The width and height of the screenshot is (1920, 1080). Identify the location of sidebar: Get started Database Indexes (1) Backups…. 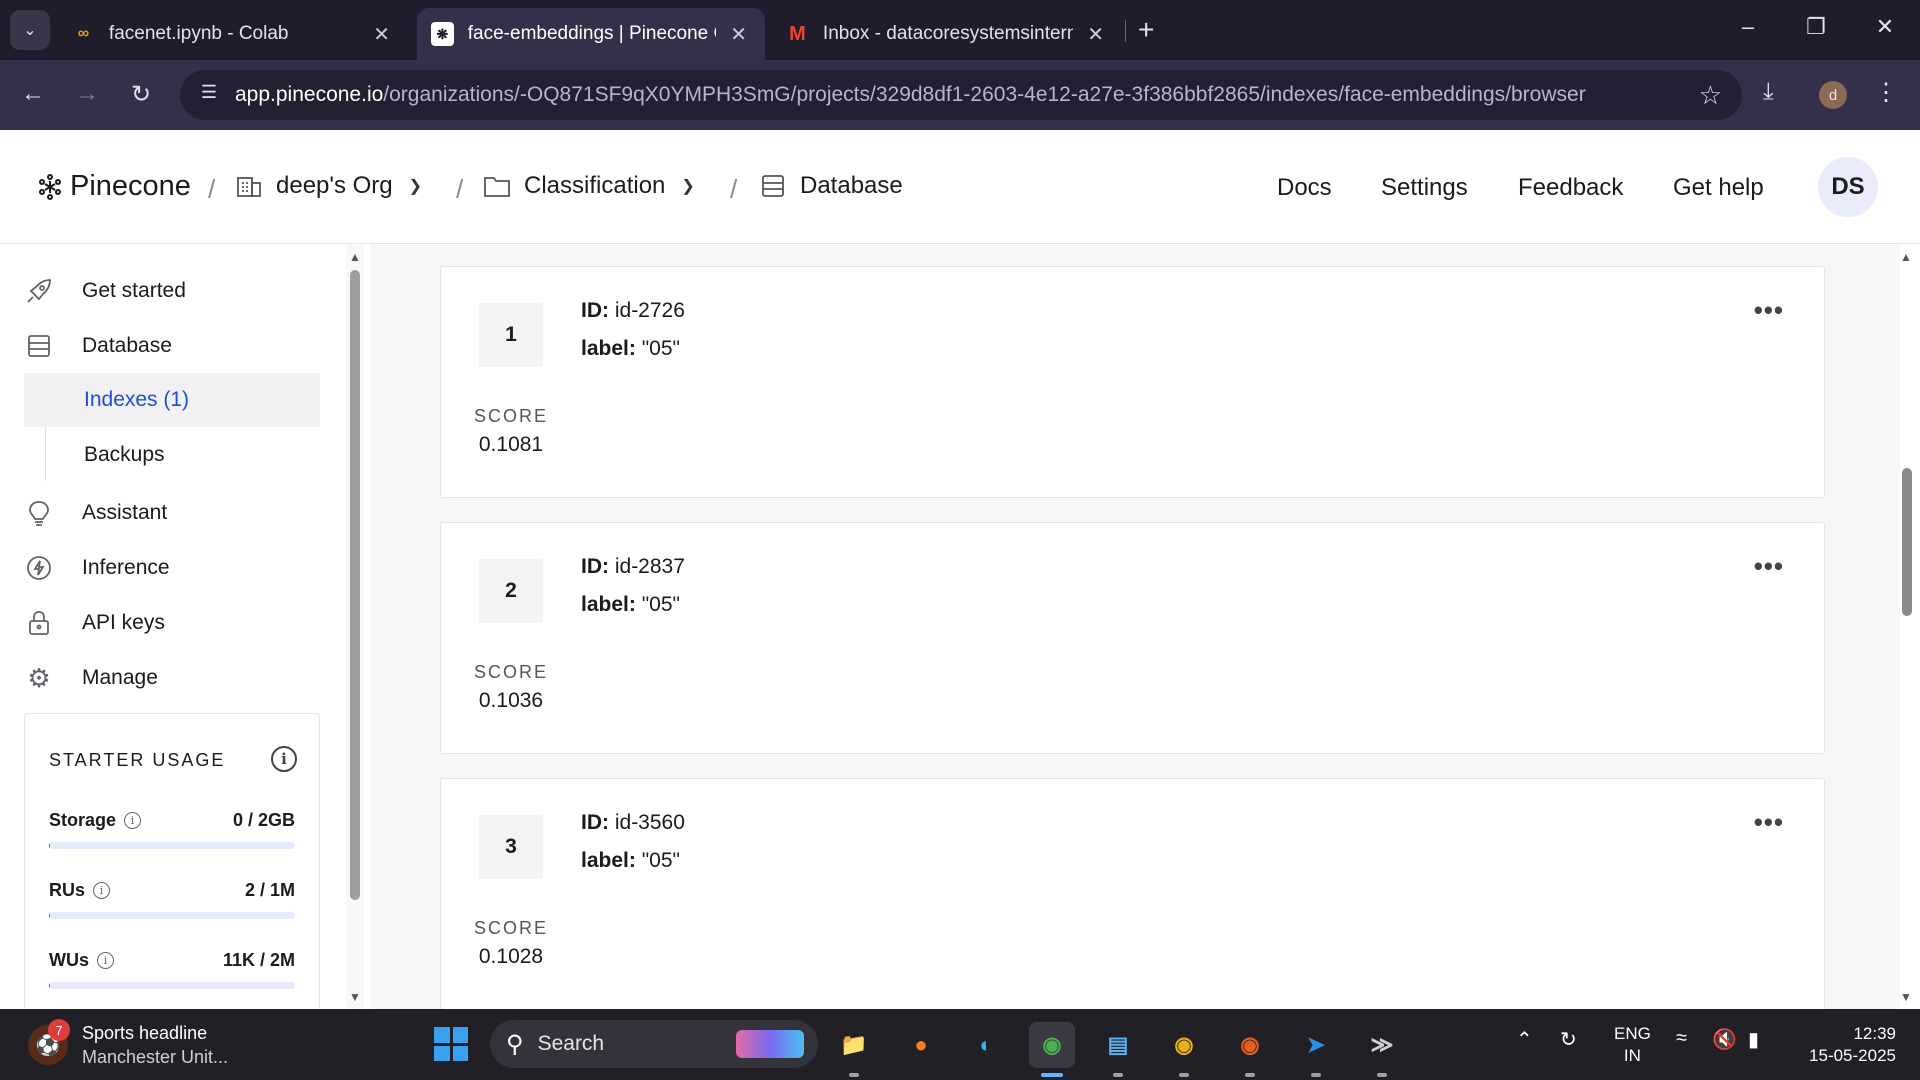
(170, 627).